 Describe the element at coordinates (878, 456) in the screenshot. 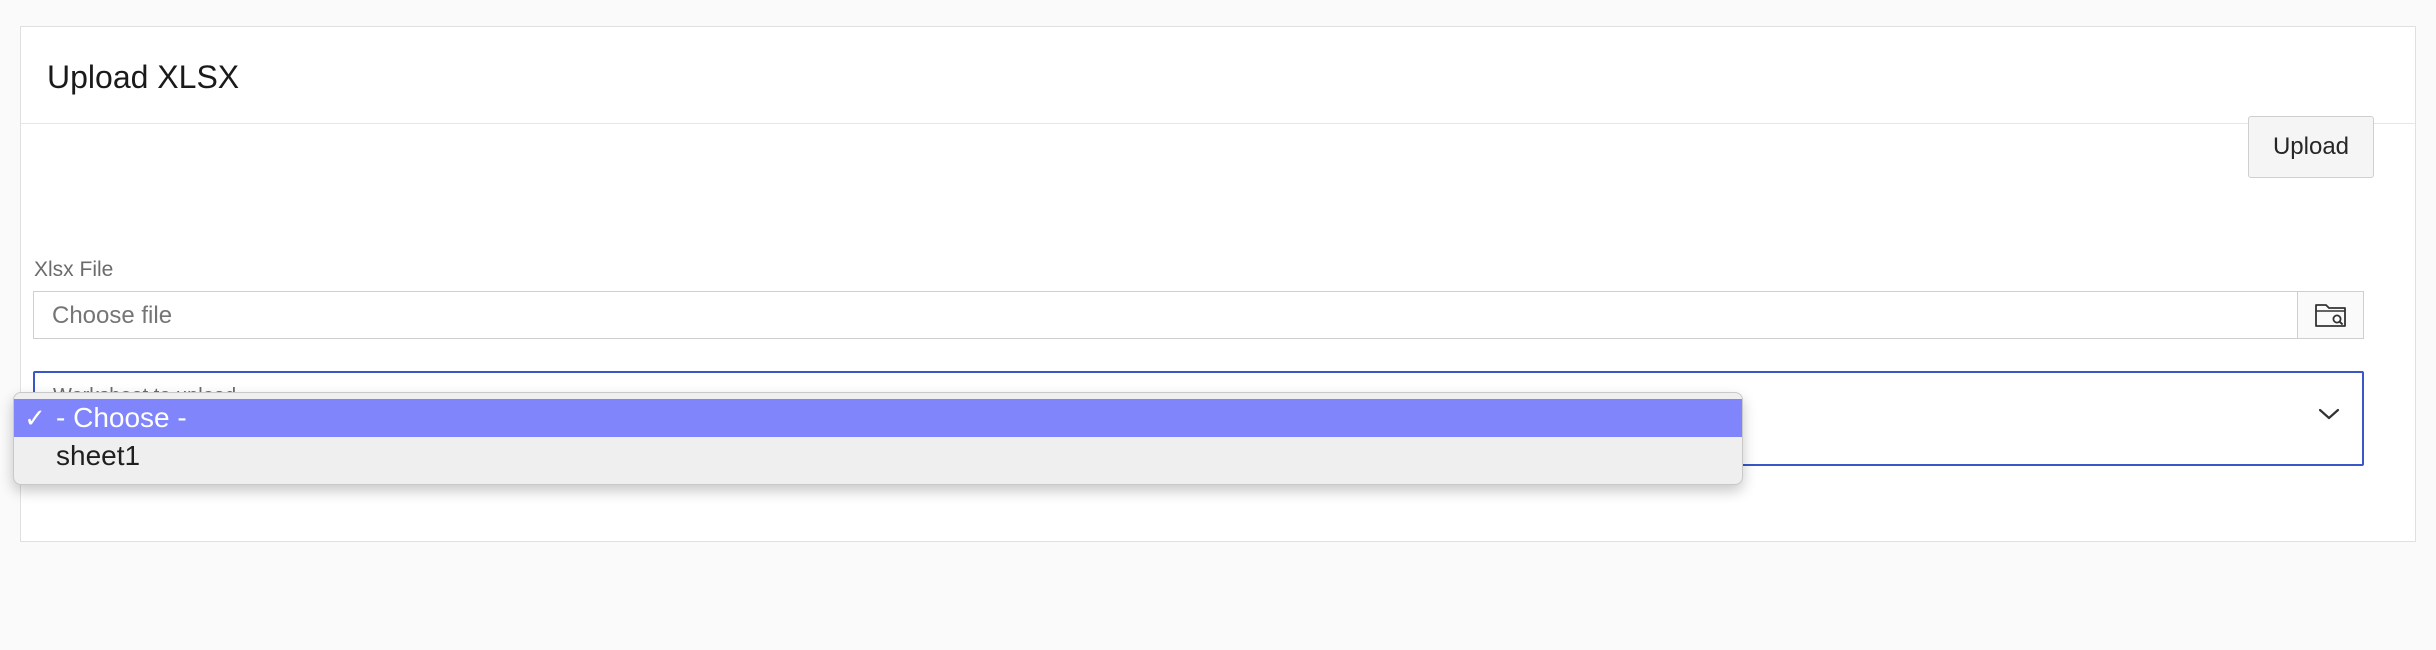

I see `dropdown-option-sheet1: sheet1` at that location.